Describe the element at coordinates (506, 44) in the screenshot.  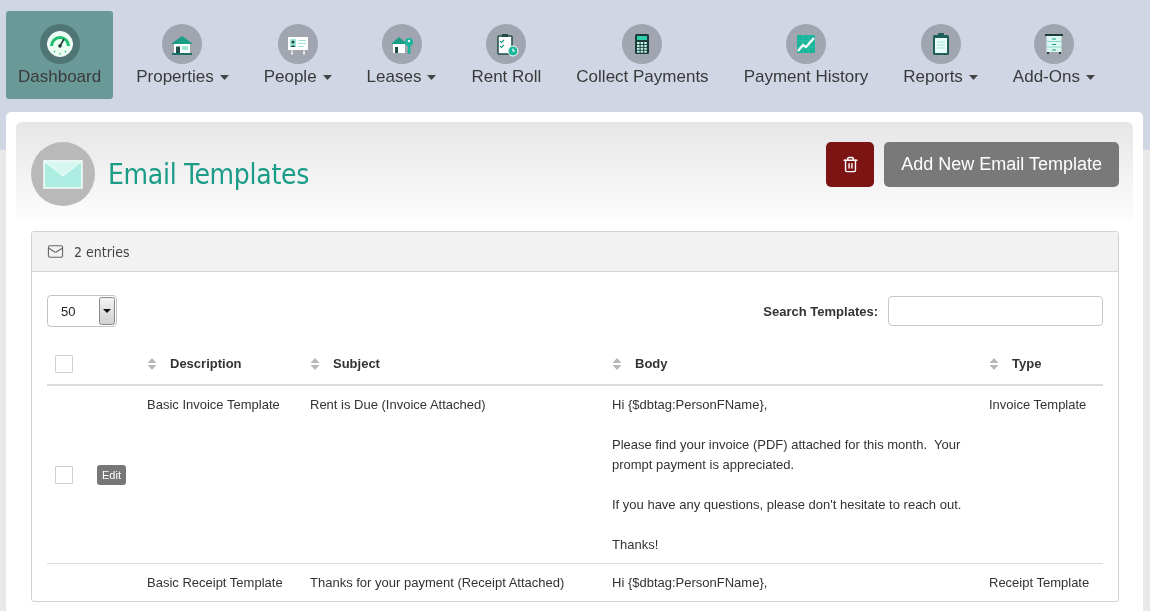
I see `clipboard-clock-icon` at that location.